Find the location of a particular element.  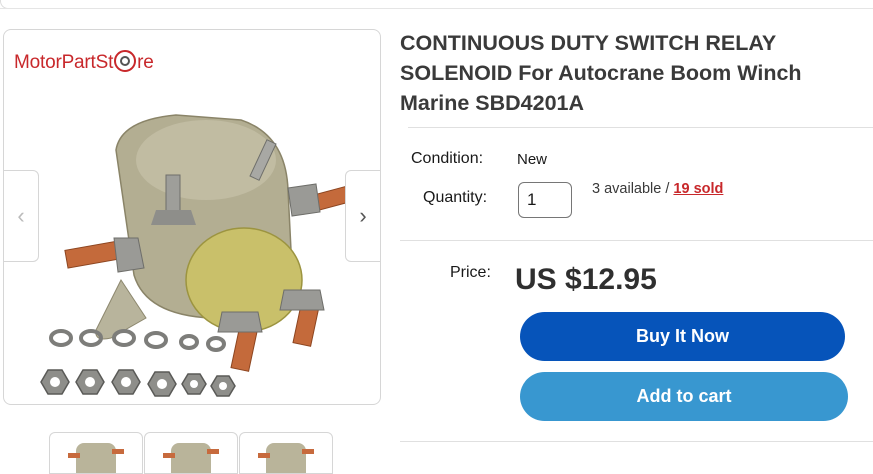

chevron-left-icon: ‹ is located at coordinates (21, 215).